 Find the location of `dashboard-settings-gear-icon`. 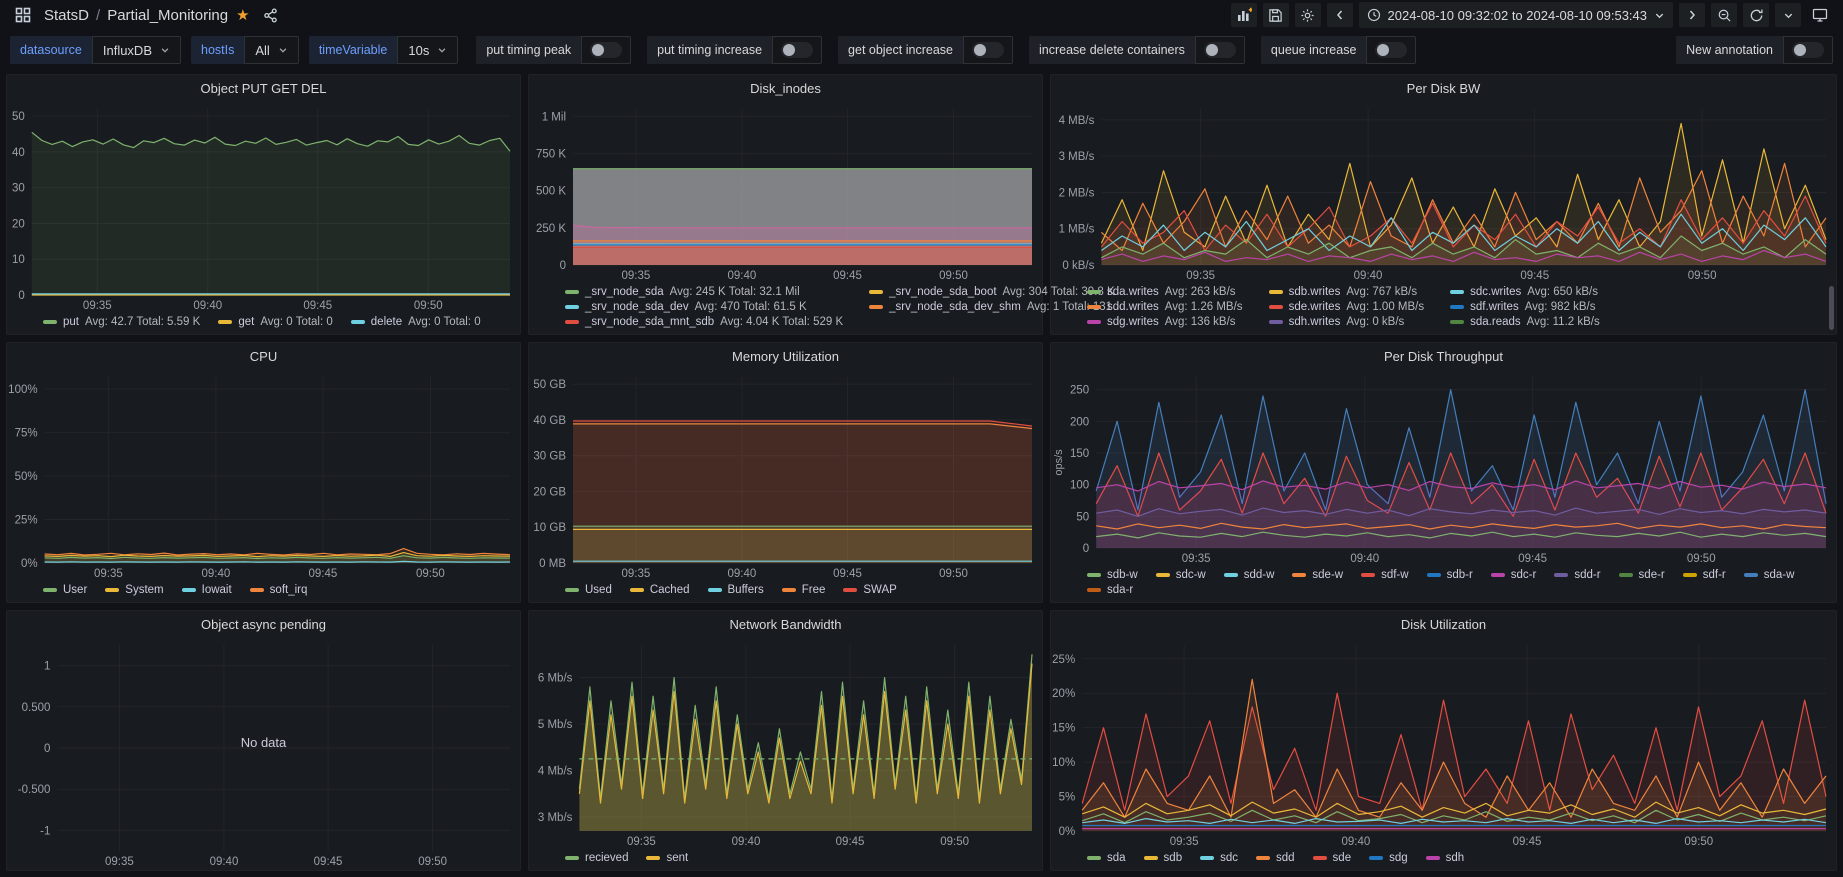

dashboard-settings-gear-icon is located at coordinates (1307, 15).